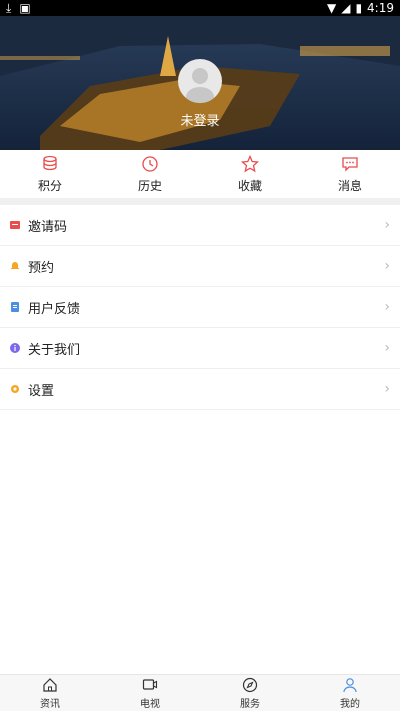 The height and width of the screenshot is (711, 400). I want to click on menu-item-label: 关于我们, so click(54, 350).